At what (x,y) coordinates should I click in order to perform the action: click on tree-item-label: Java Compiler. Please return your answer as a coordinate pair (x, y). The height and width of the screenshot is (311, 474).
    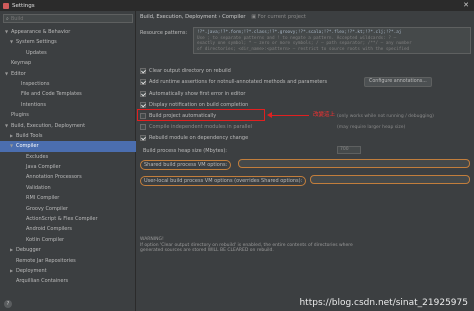
    Looking at the image, I should click on (43, 167).